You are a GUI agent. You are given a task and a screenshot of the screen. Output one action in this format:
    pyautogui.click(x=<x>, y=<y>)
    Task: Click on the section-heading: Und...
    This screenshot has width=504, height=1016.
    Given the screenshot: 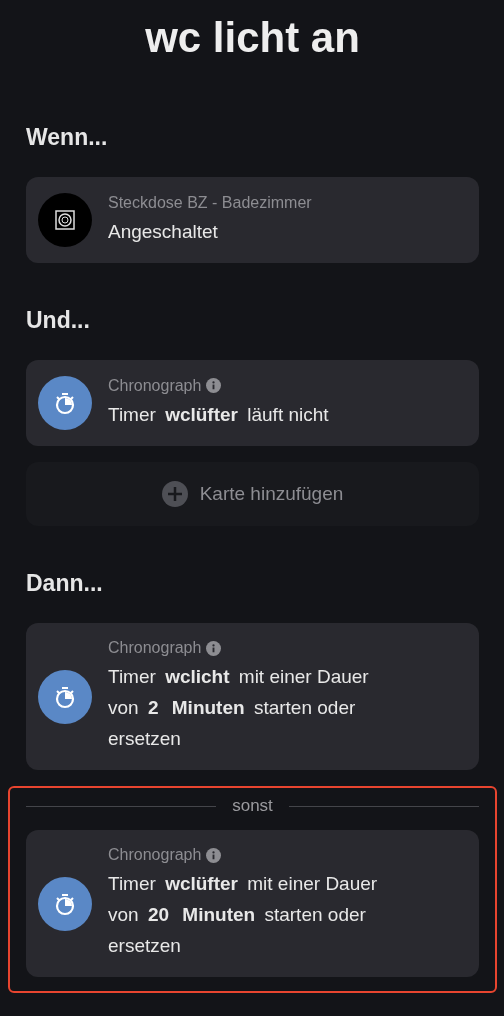 What is the action you would take?
    pyautogui.click(x=58, y=320)
    